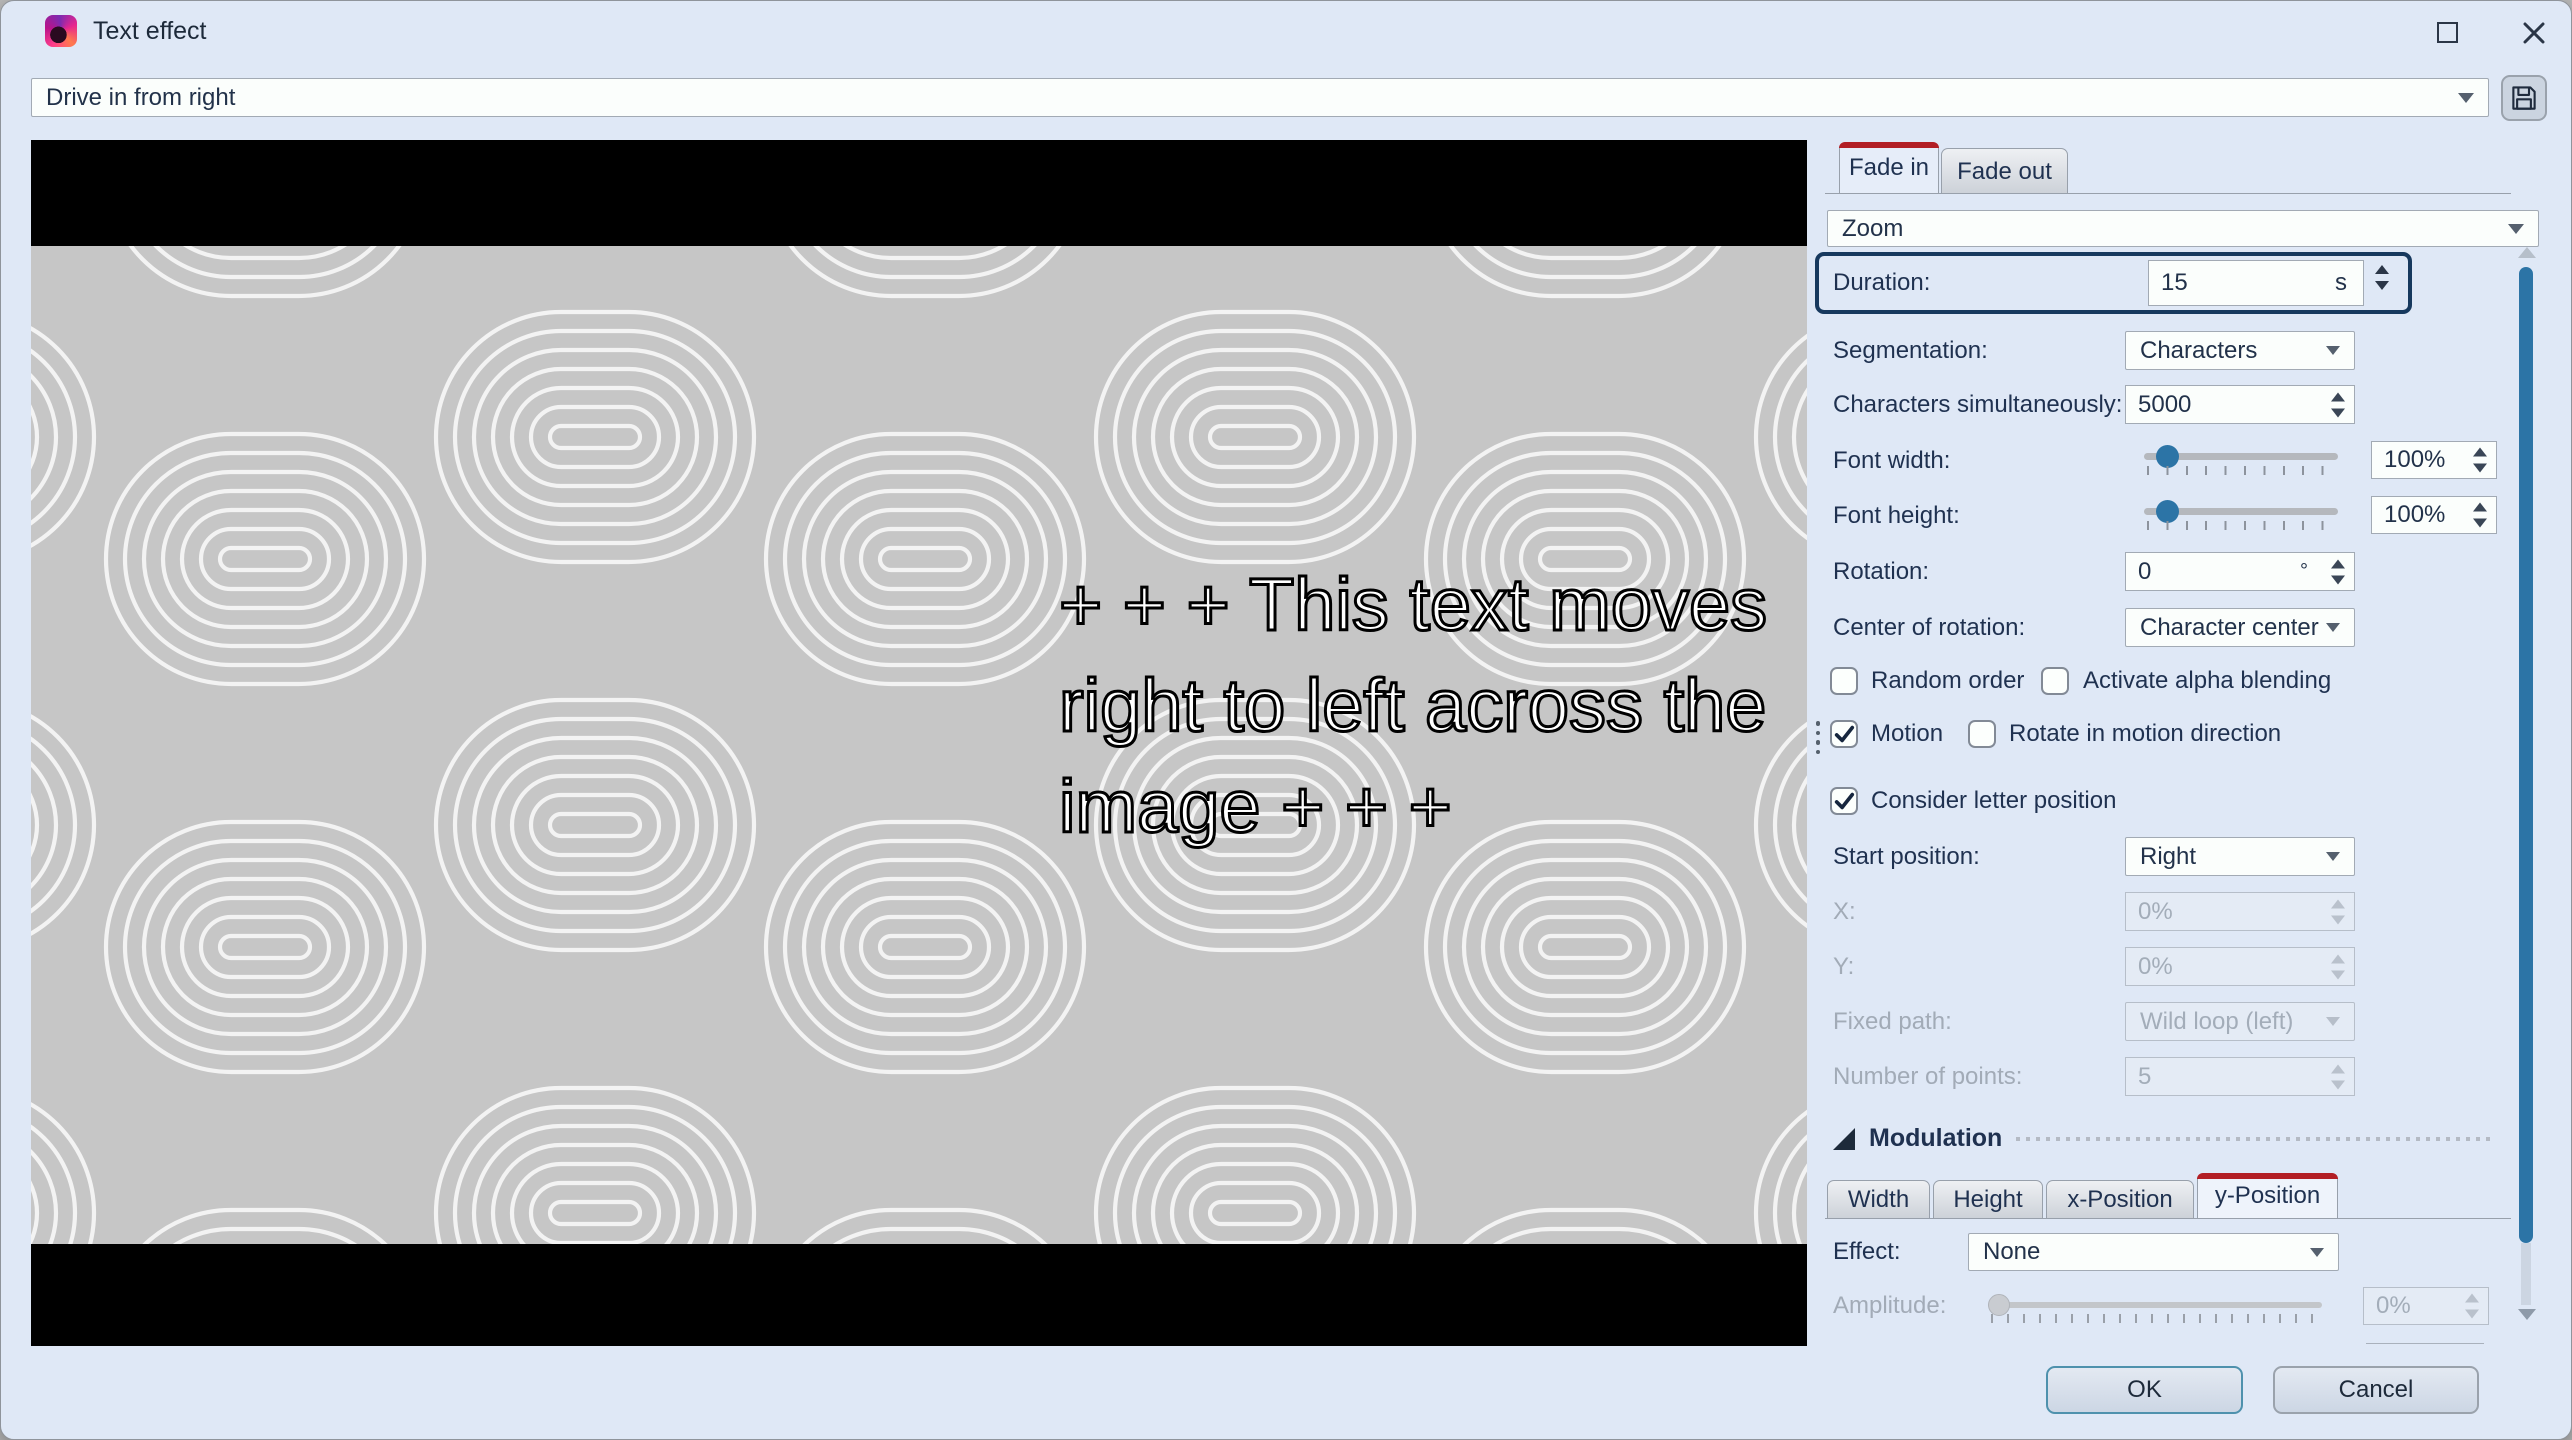 The image size is (2572, 1440). I want to click on preview-text-line: image + + +, so click(1255, 807).